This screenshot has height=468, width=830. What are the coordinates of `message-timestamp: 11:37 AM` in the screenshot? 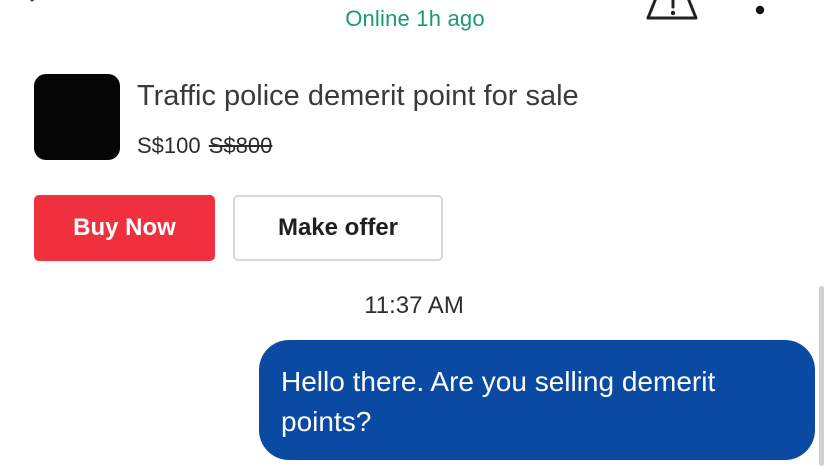 It's located at (414, 305).